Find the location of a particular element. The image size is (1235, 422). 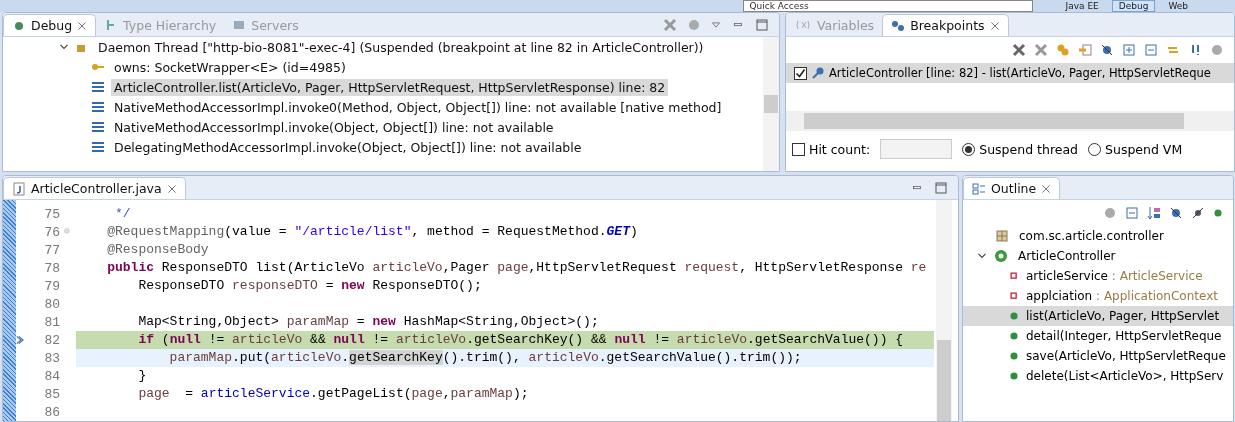

public-members-icon is located at coordinates (1218, 213).